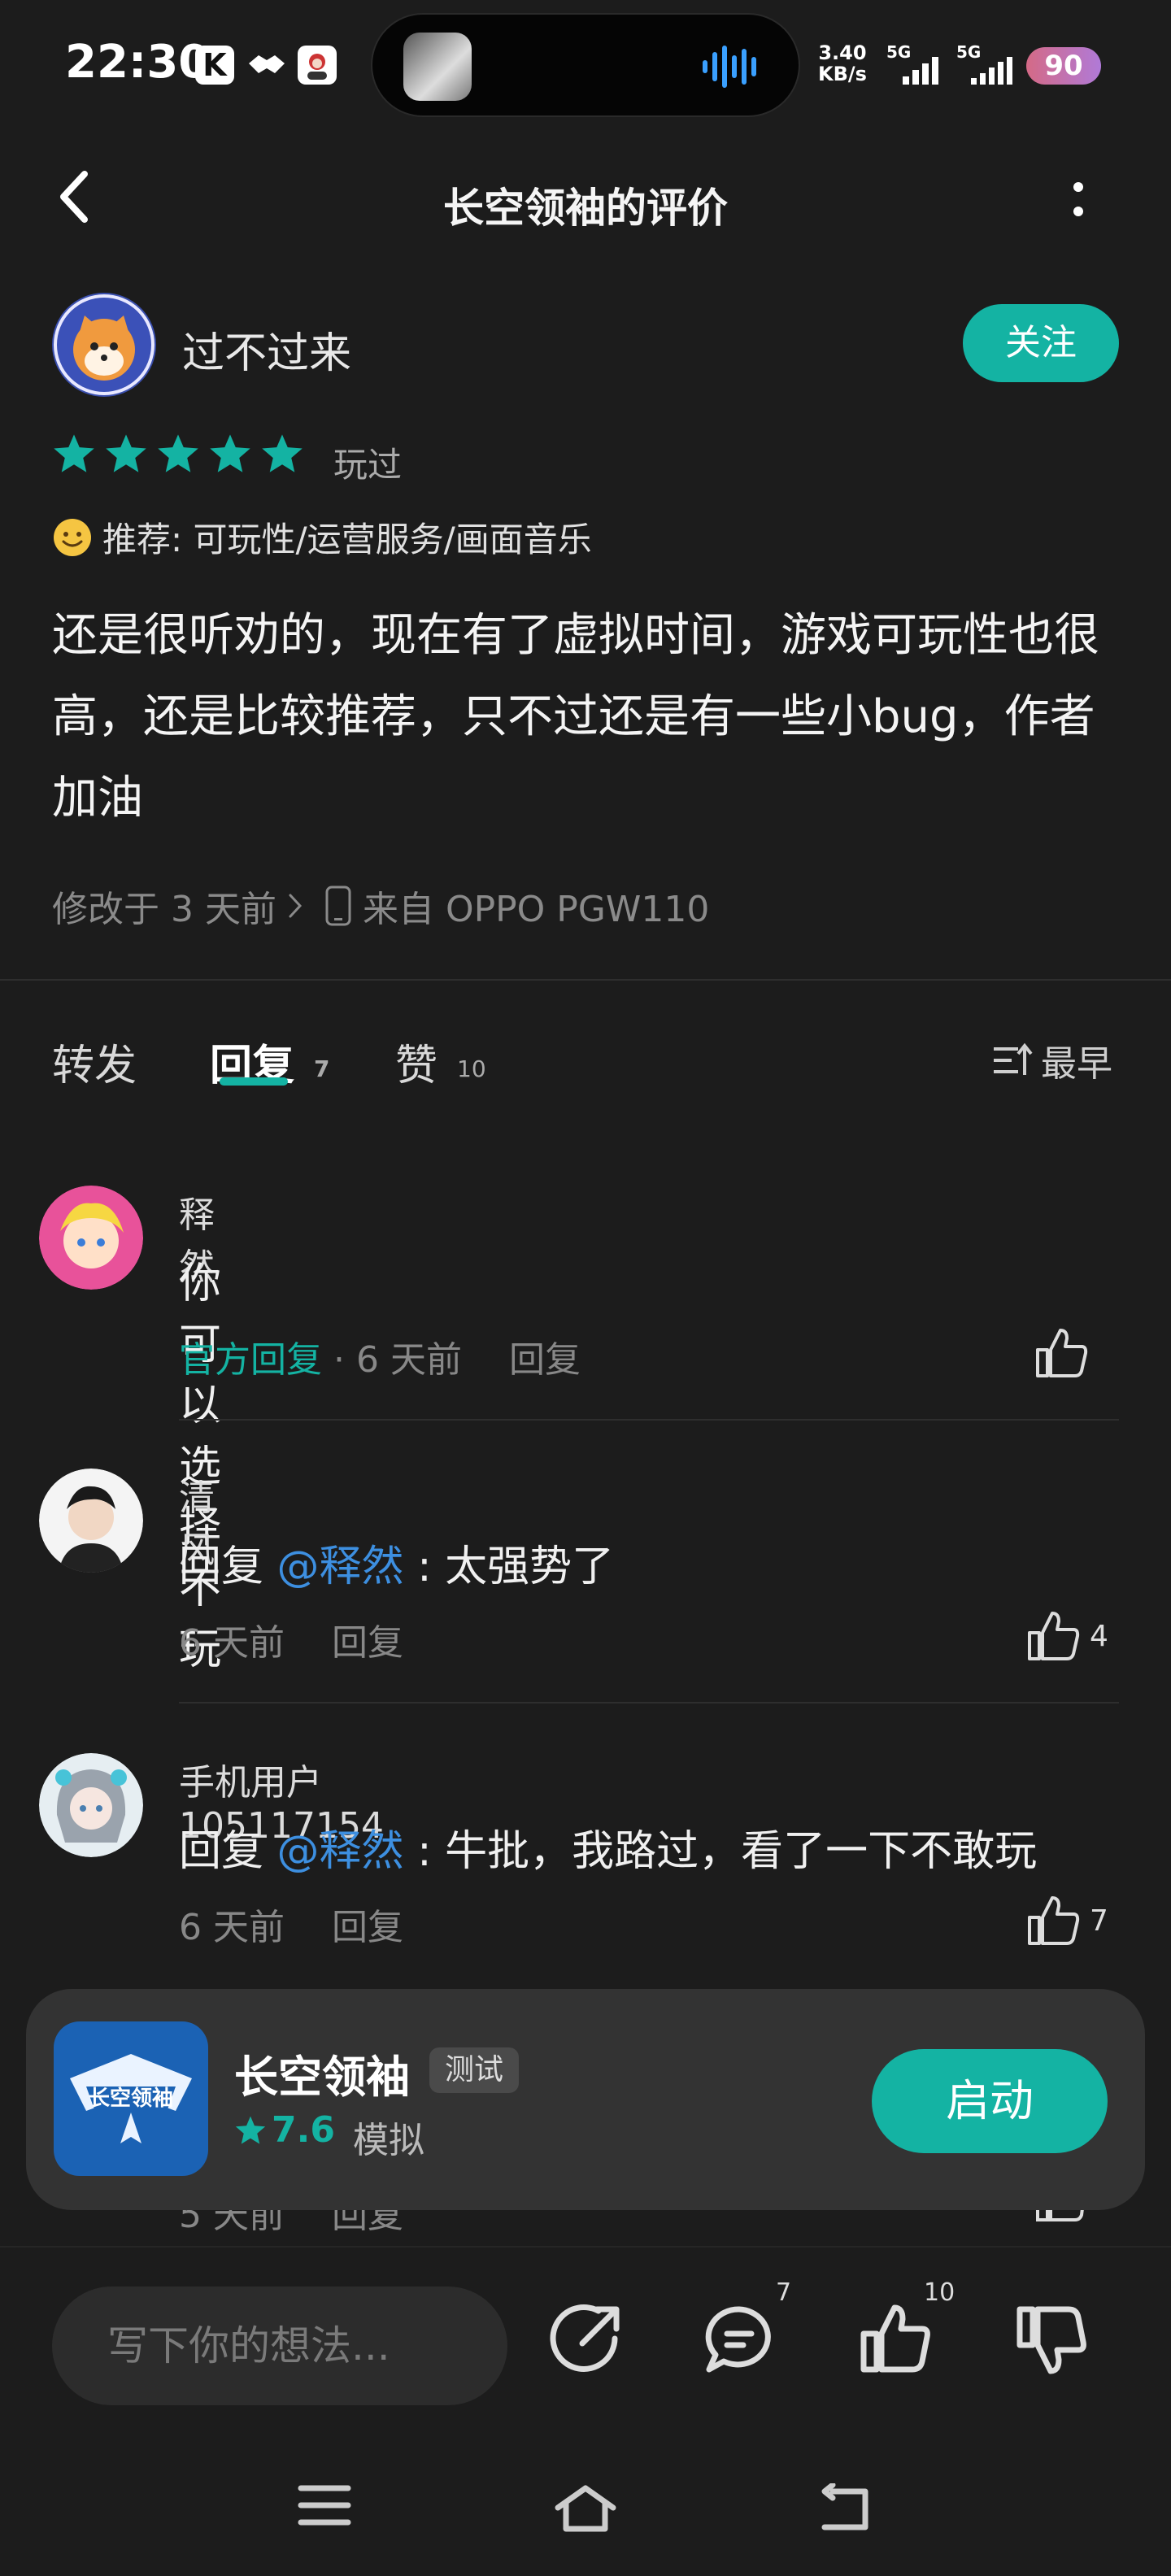 The height and width of the screenshot is (2576, 1171). What do you see at coordinates (266, 350) in the screenshot?
I see `author-name: 过不过来` at bounding box center [266, 350].